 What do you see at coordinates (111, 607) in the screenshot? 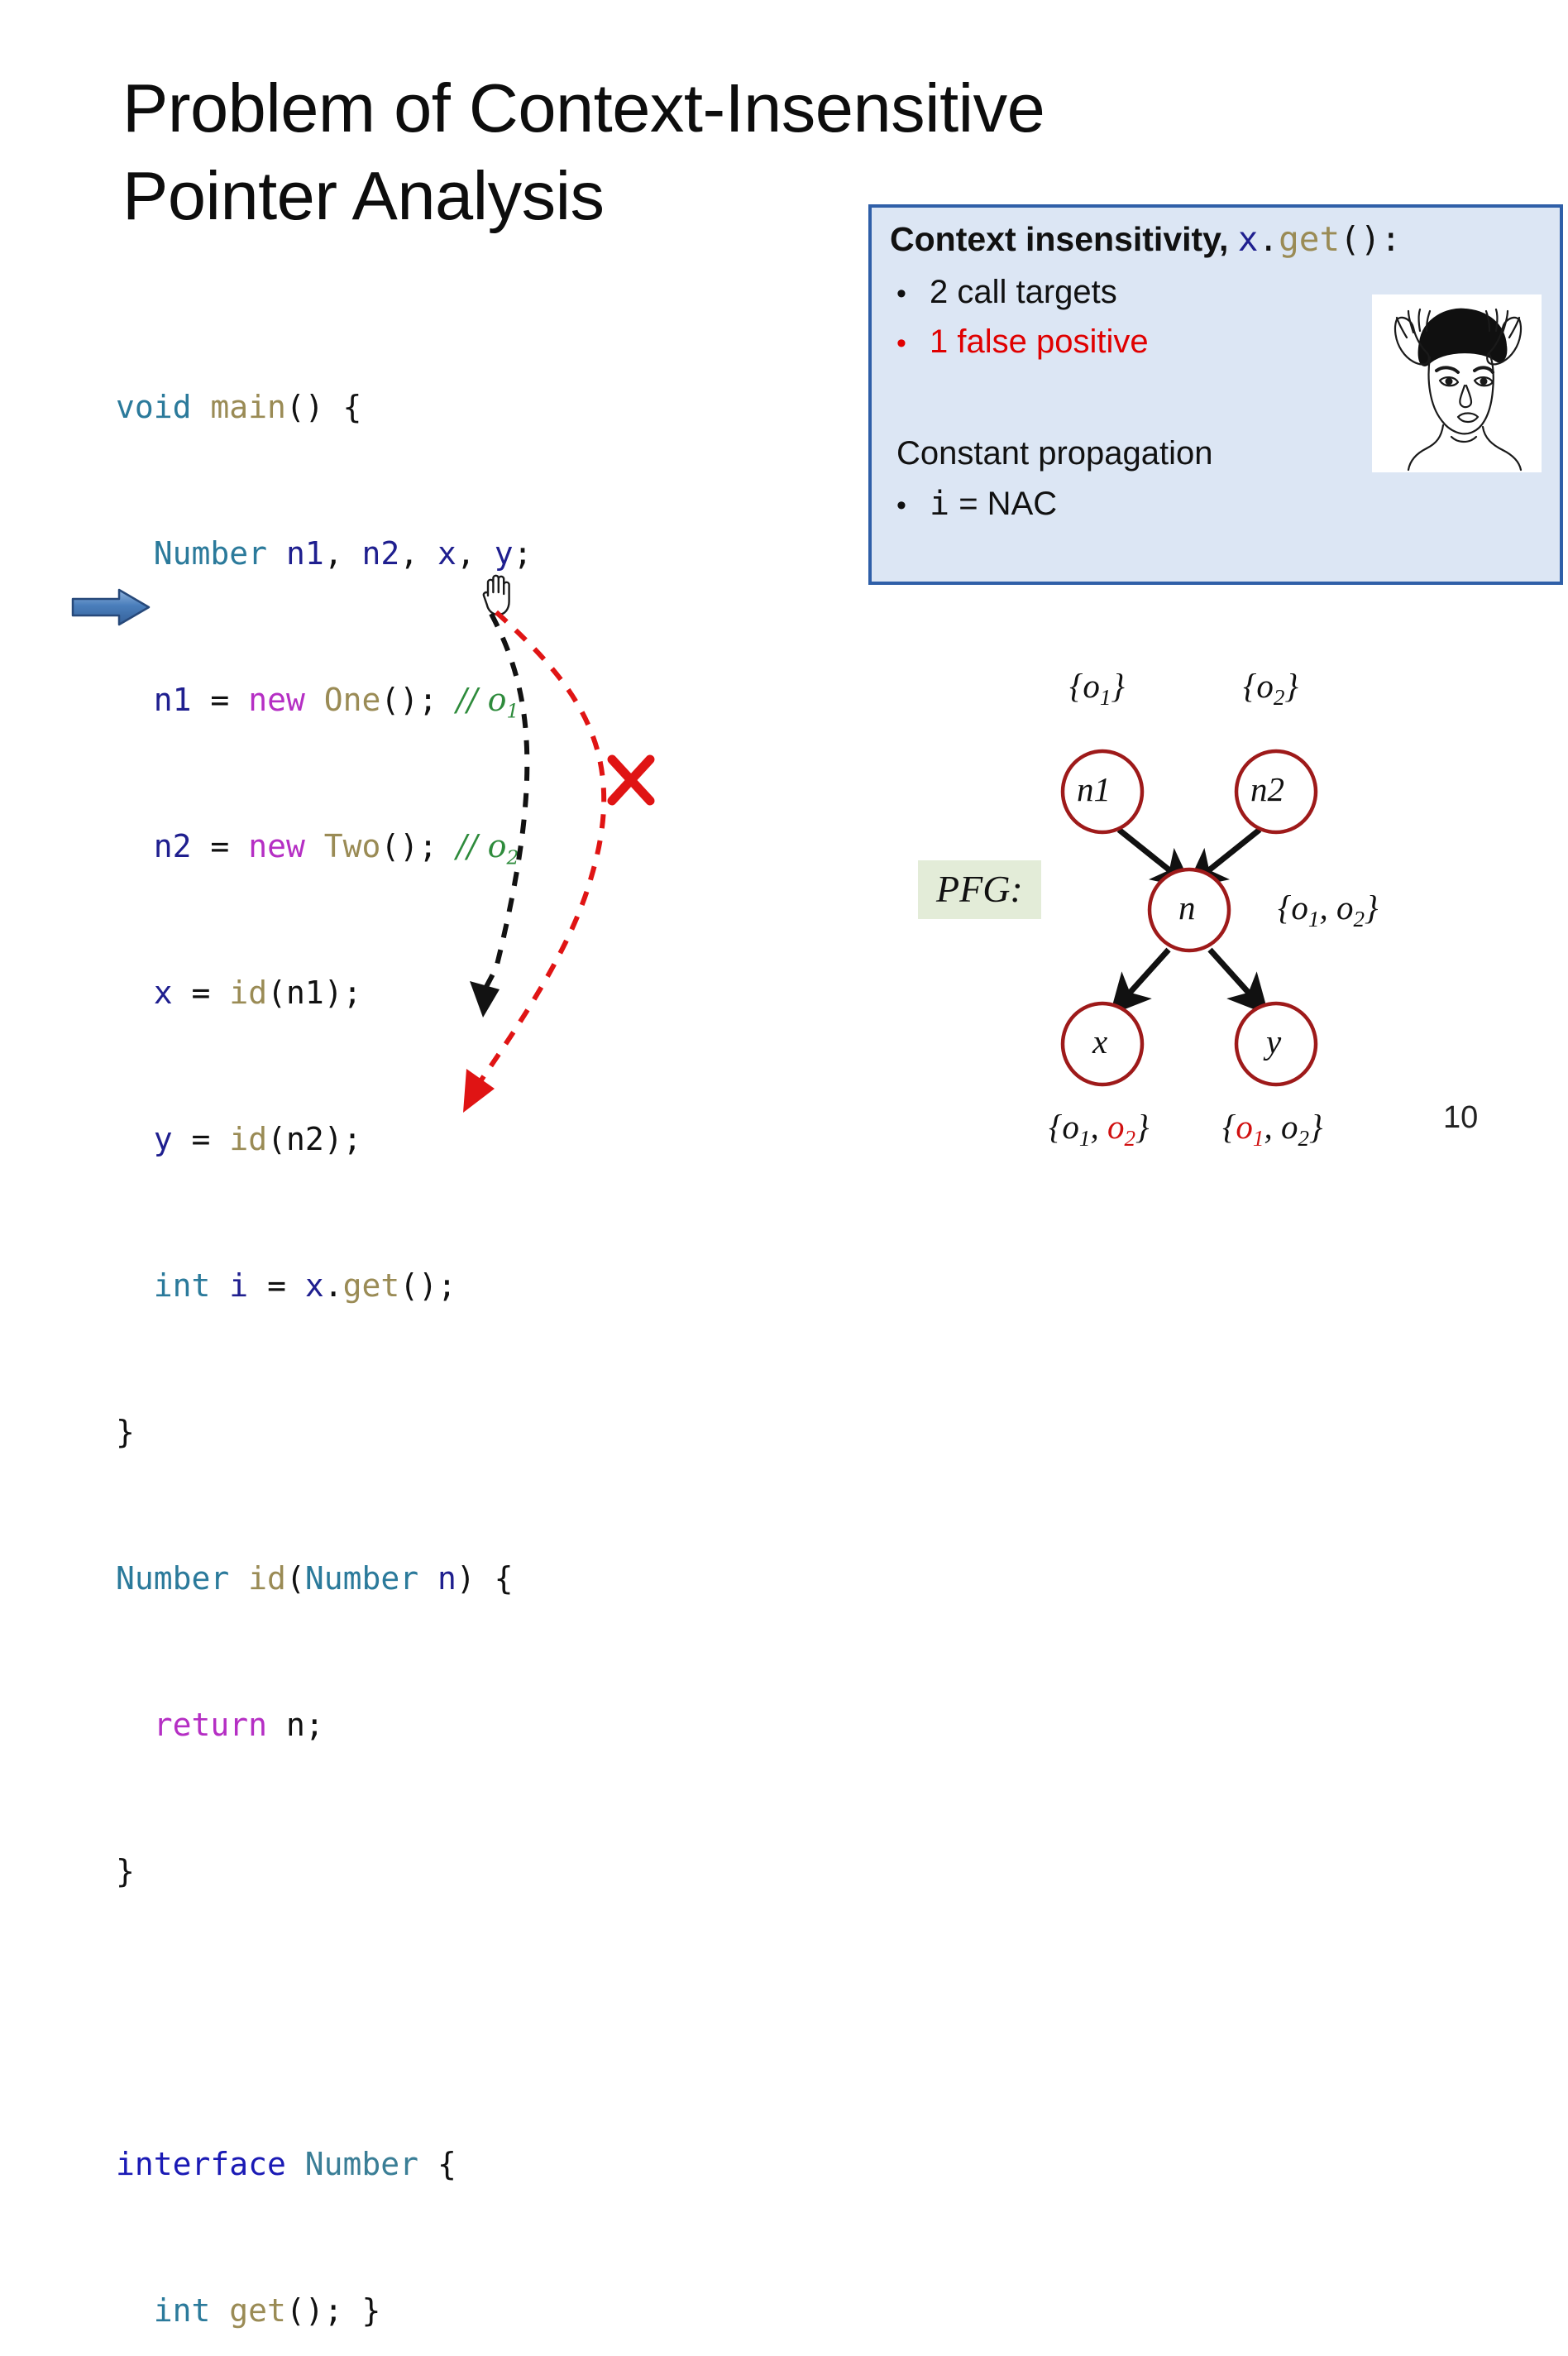
I see `blue-step-arrow-icon` at bounding box center [111, 607].